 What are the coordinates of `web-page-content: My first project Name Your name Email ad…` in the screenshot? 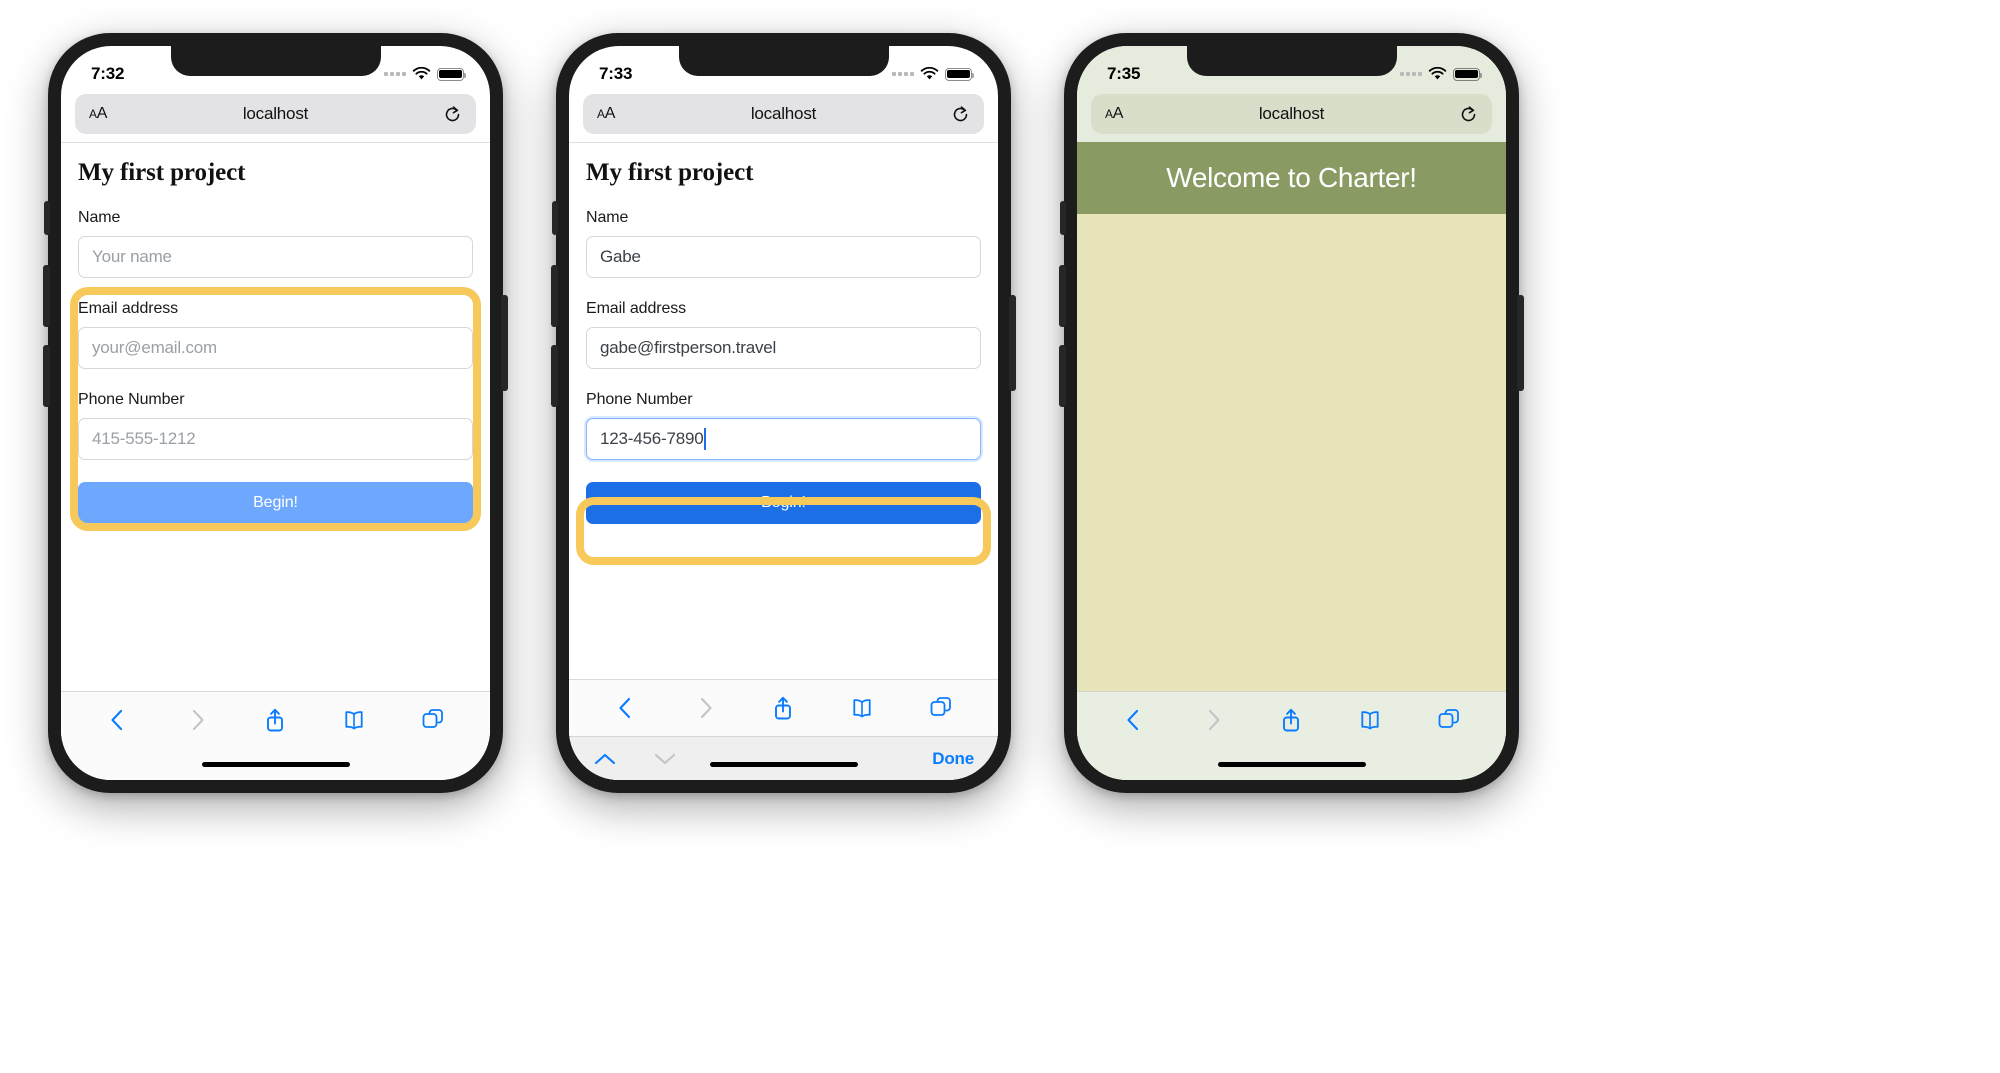 It's located at (275, 461).